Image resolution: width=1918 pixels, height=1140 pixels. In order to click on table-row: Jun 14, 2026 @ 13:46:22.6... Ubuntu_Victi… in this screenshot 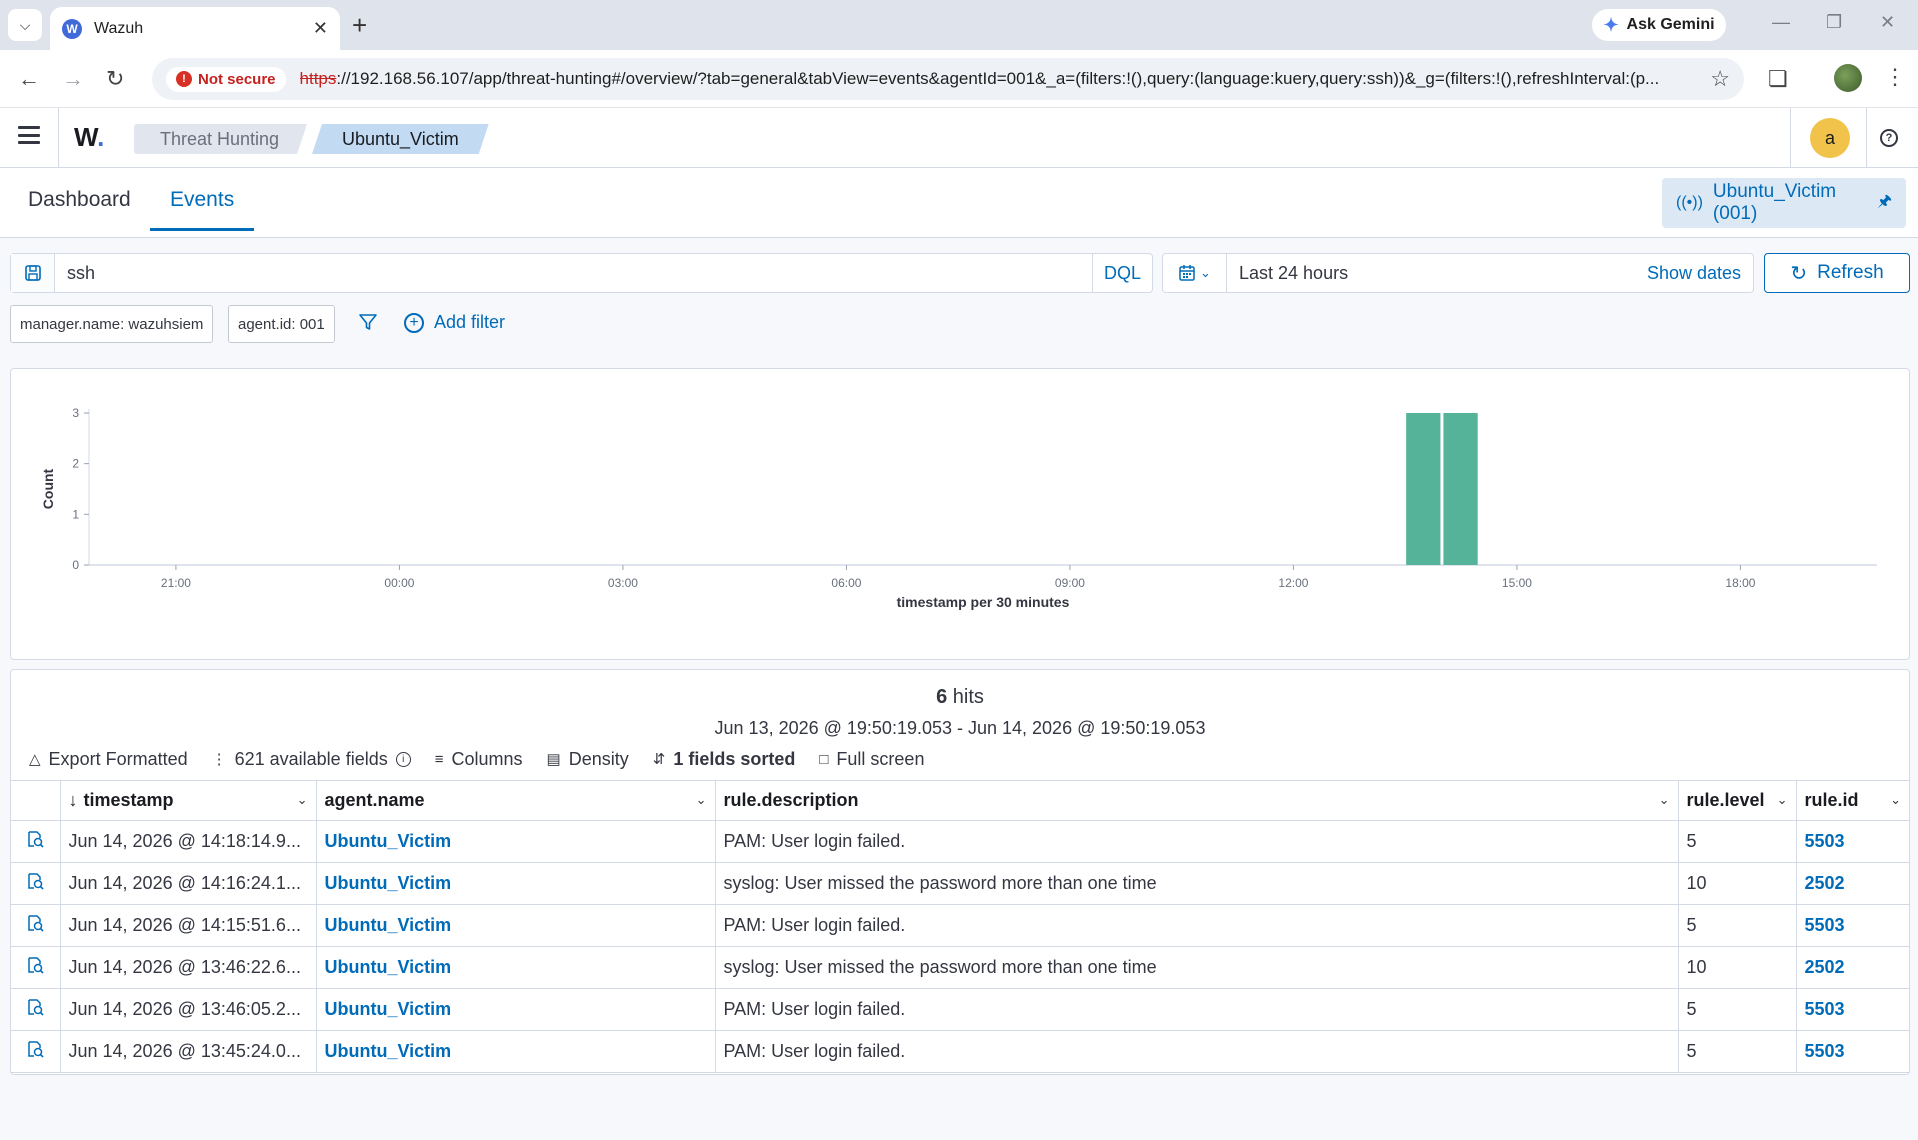, I will do `click(960, 967)`.